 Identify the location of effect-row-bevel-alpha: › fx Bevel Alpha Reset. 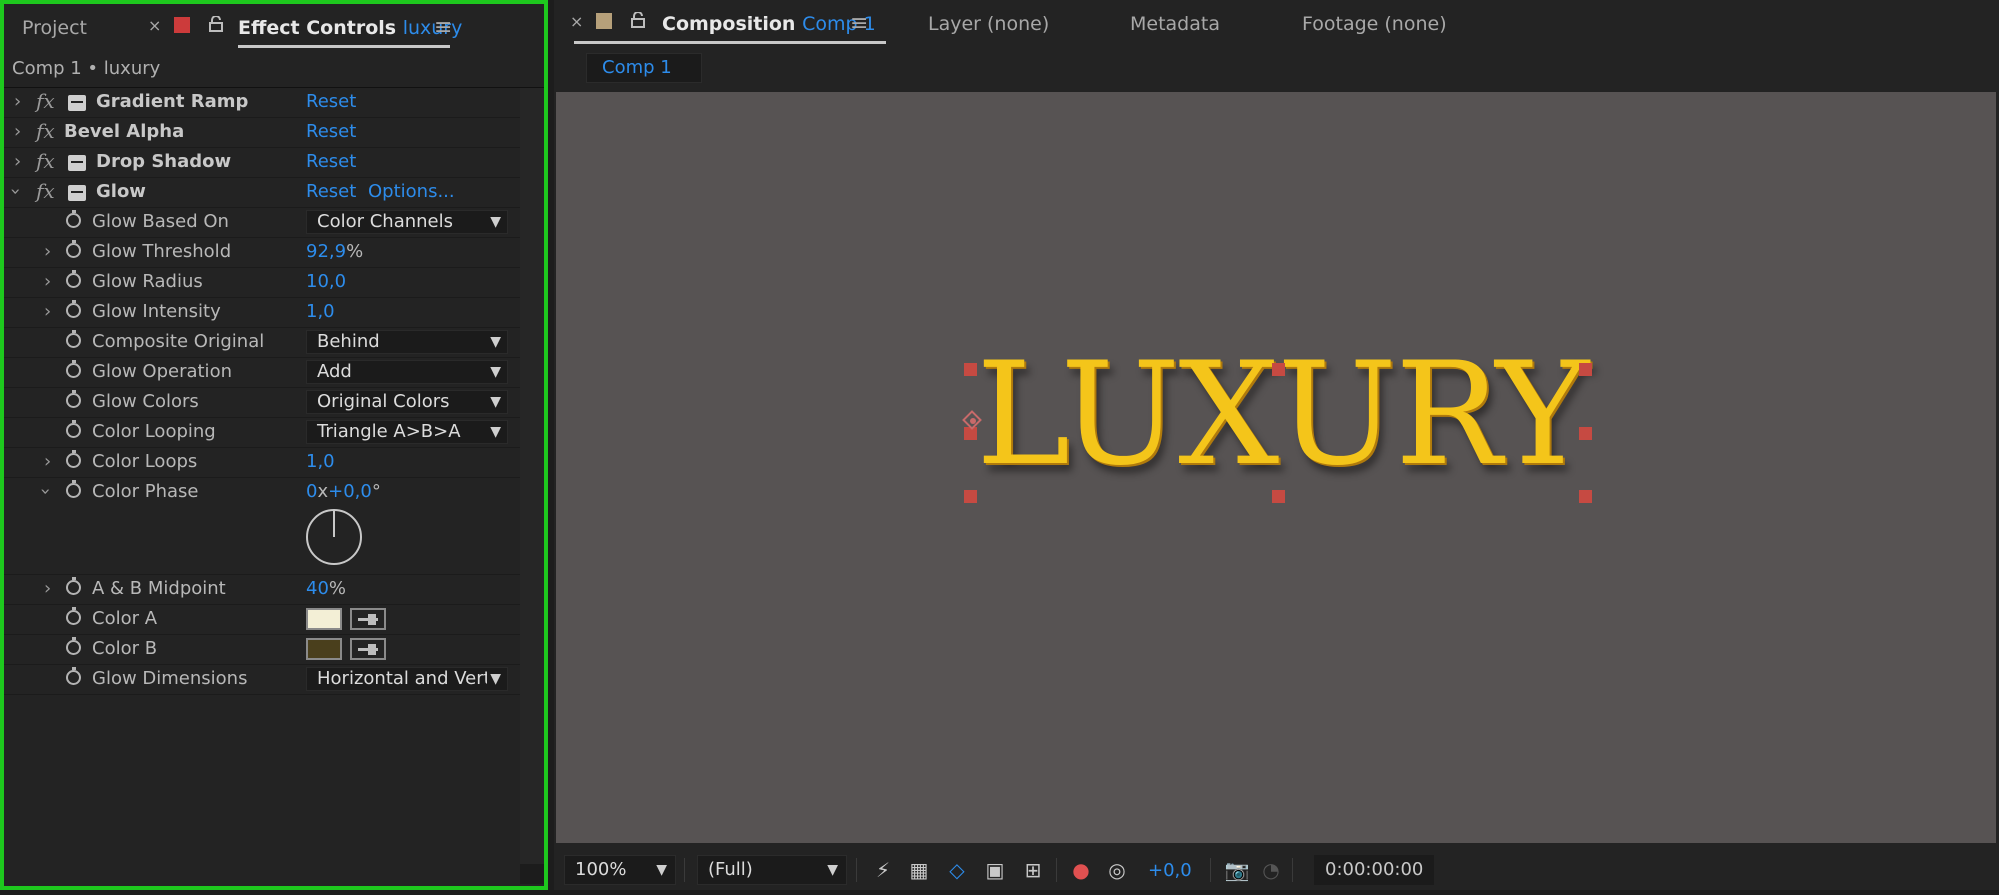
(262, 133).